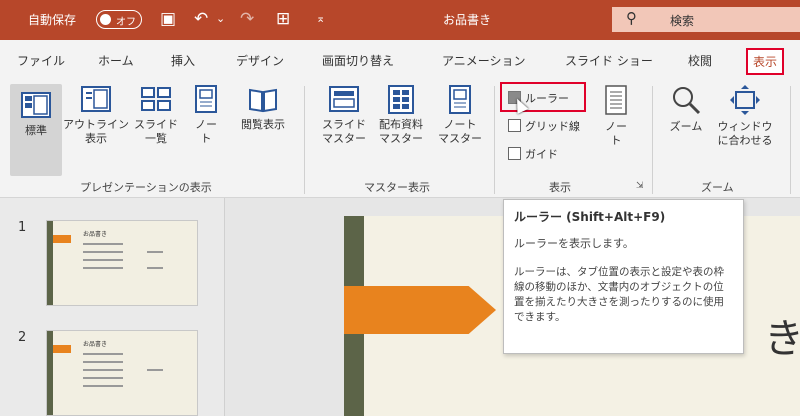  I want to click on slide-sorter-label-1: スライド, so click(156, 124).